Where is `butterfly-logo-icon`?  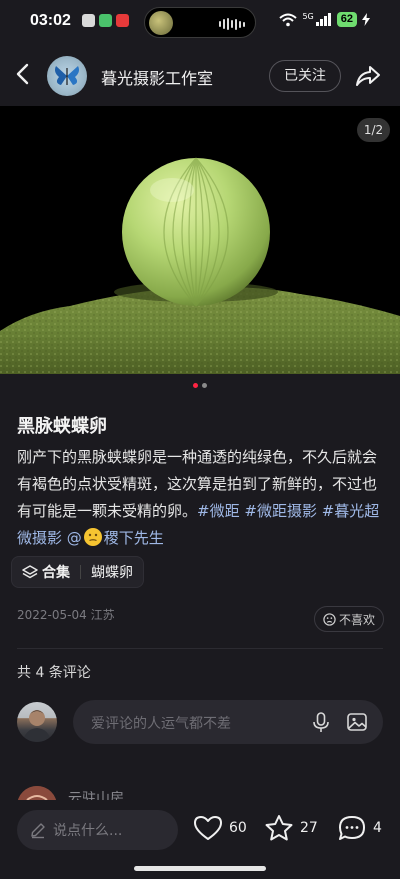 butterfly-logo-icon is located at coordinates (67, 75).